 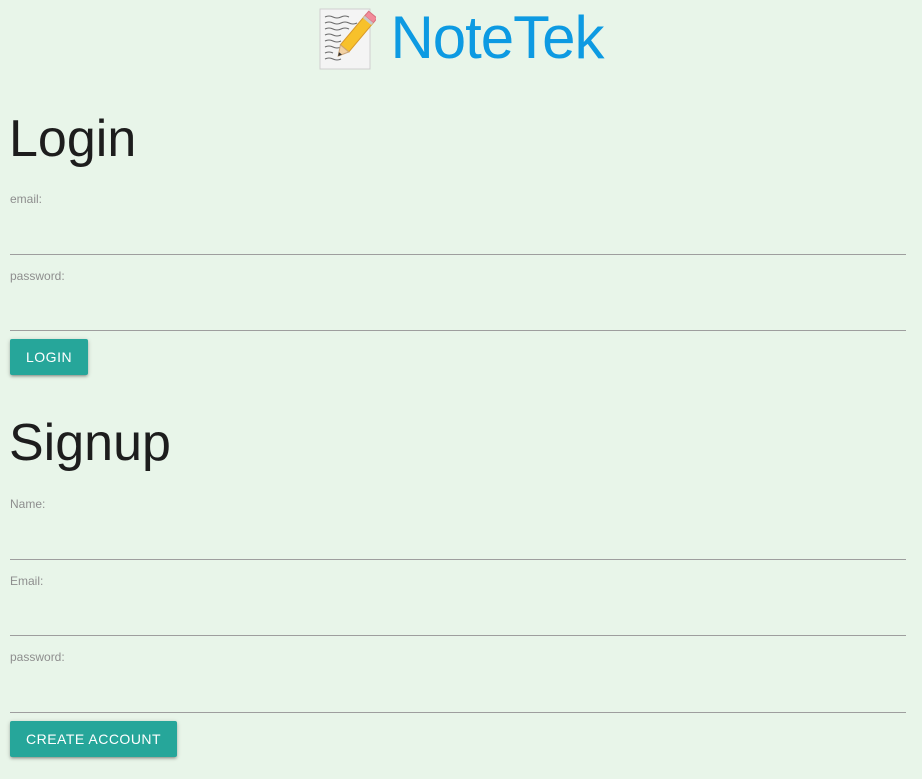 I want to click on app-header: NoteTek, so click(x=461, y=38).